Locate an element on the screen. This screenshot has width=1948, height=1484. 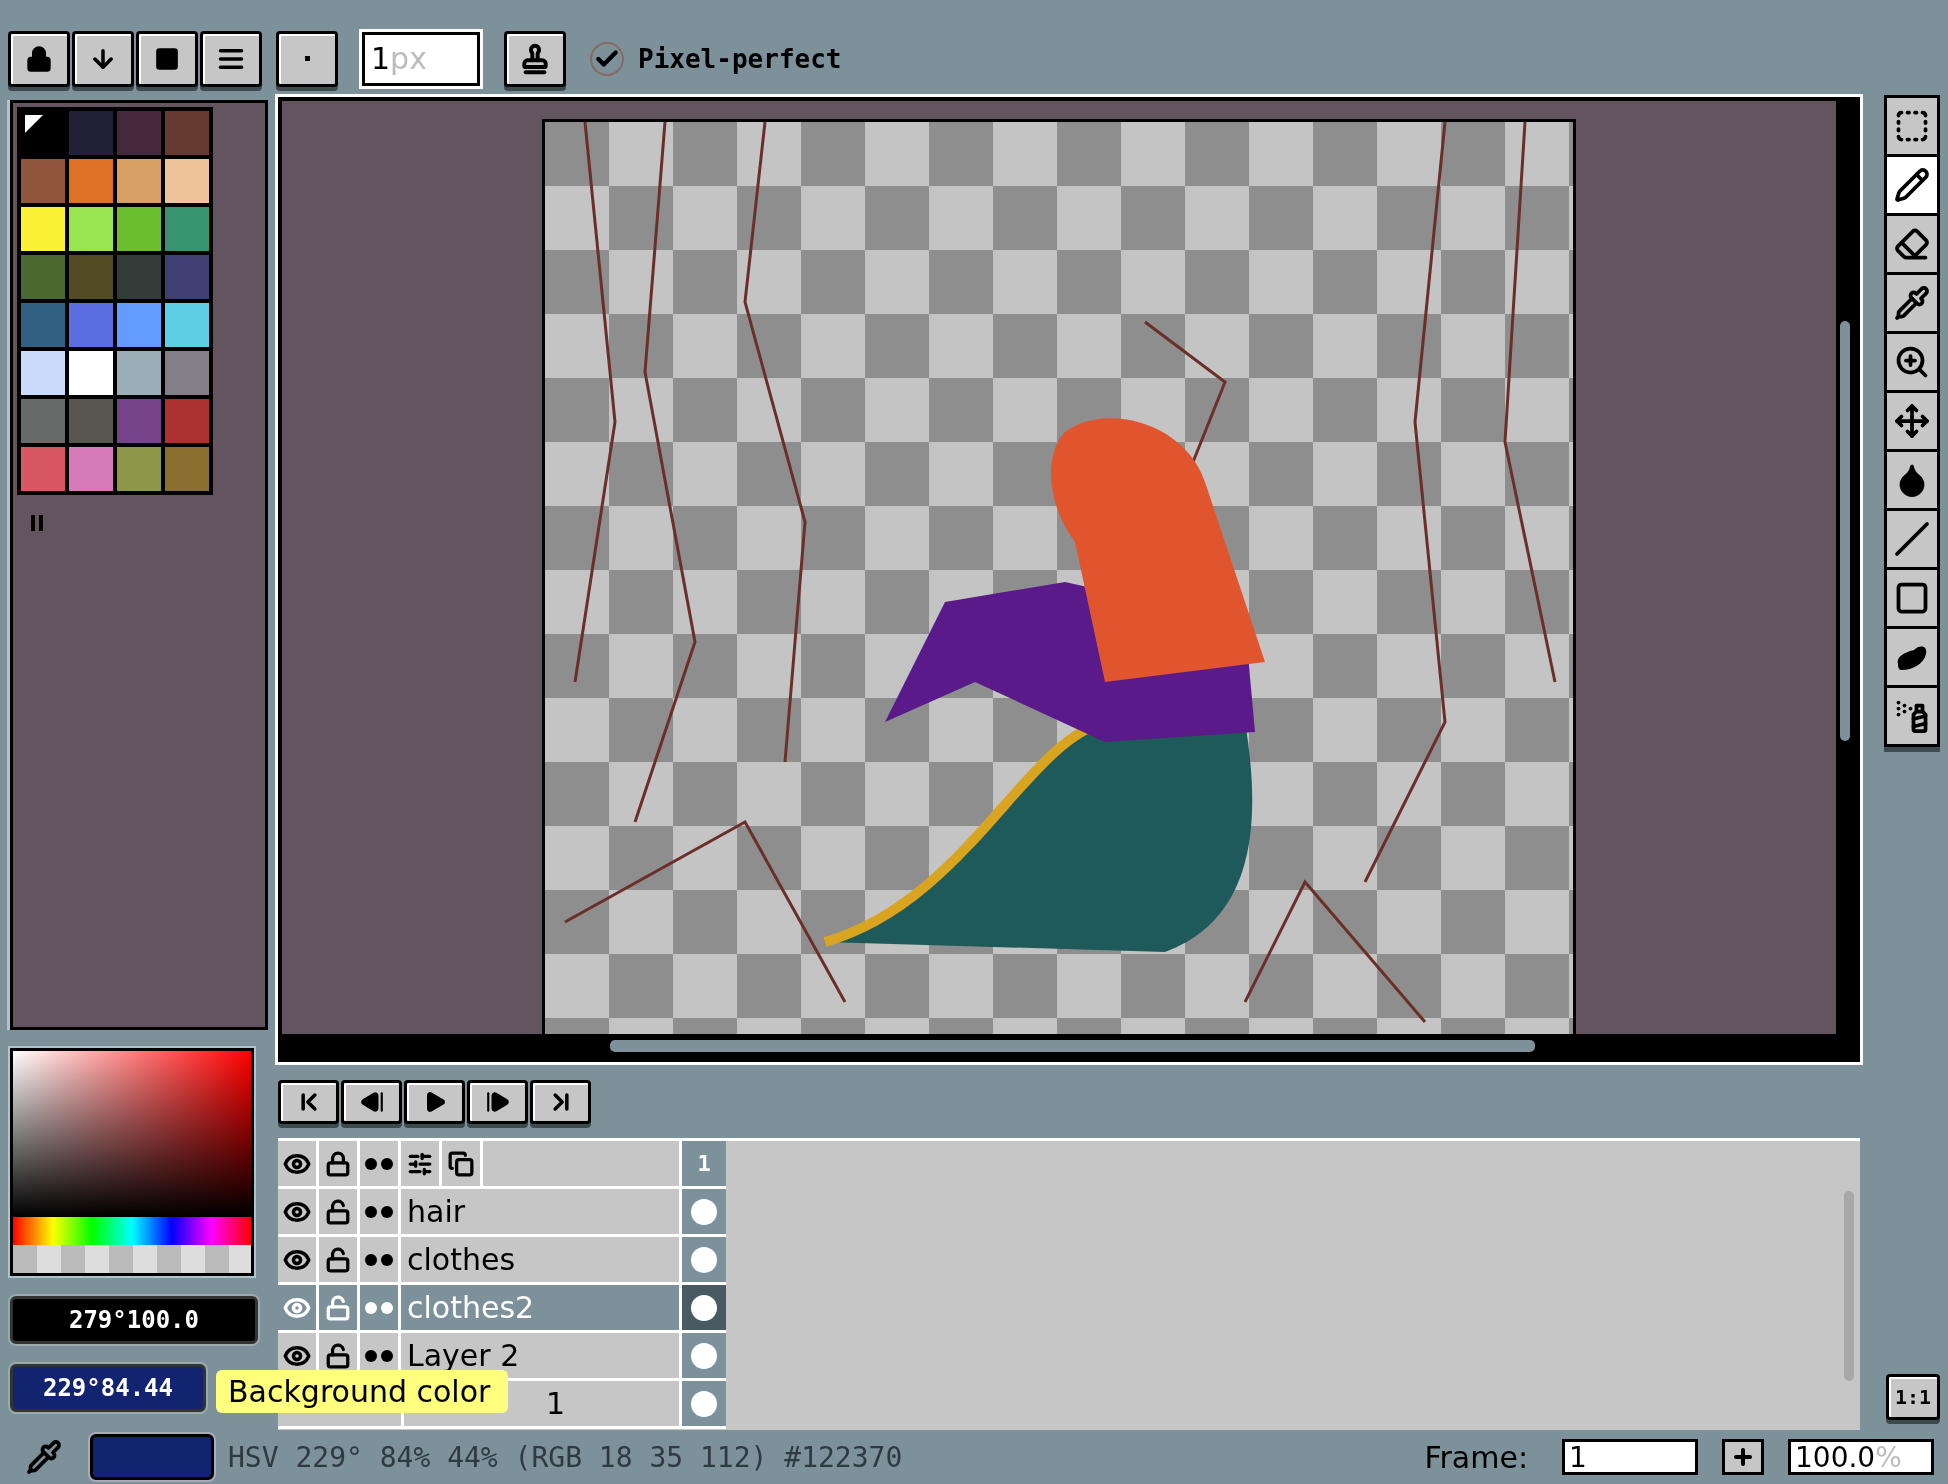
pixel-perfect-label: Pixel-perfect is located at coordinates (740, 58).